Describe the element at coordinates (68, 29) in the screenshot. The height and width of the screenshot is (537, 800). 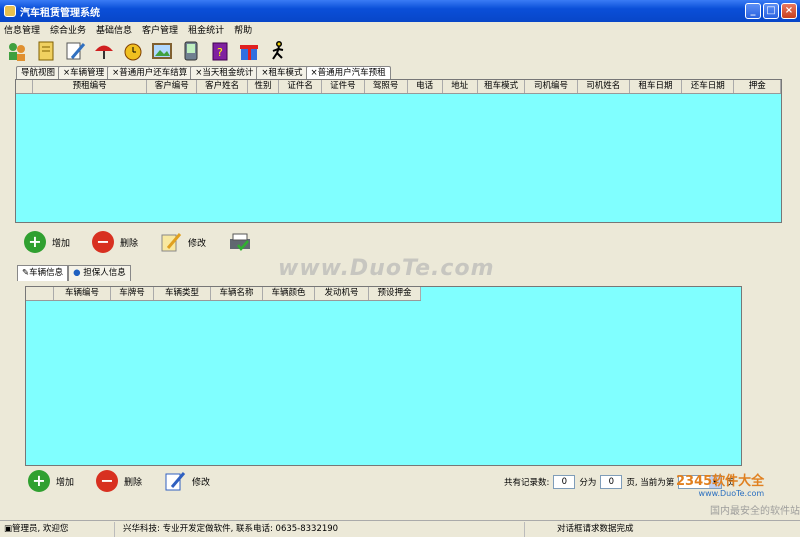
I see `menu-business: 综合业务` at that location.